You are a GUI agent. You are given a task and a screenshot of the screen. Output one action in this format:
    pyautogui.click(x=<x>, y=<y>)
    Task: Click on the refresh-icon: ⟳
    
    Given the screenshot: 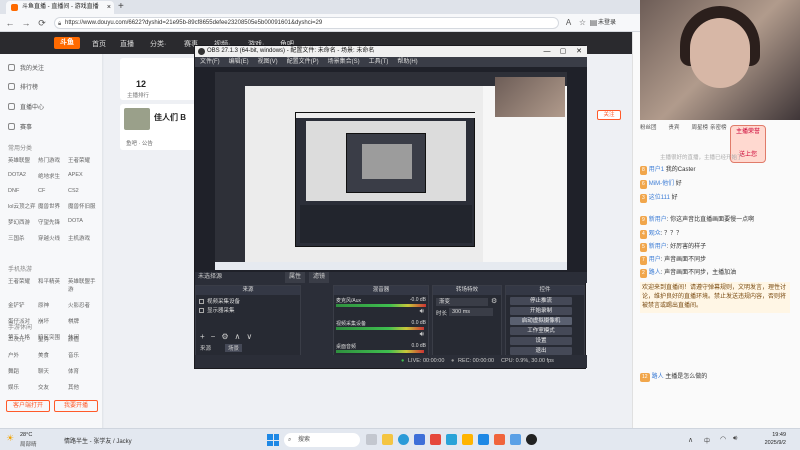 What is the action you would take?
    pyautogui.click(x=42, y=23)
    